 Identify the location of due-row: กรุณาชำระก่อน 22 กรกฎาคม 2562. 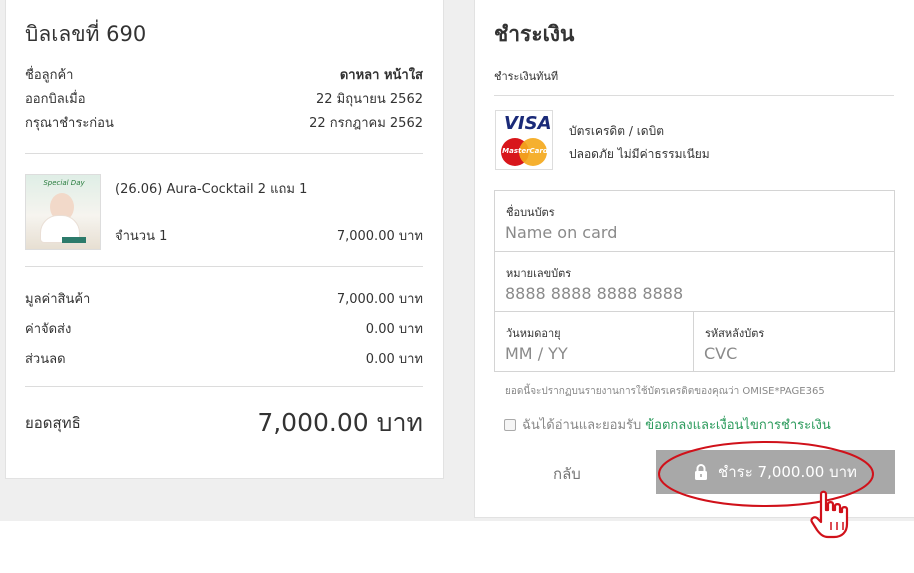
(224, 121).